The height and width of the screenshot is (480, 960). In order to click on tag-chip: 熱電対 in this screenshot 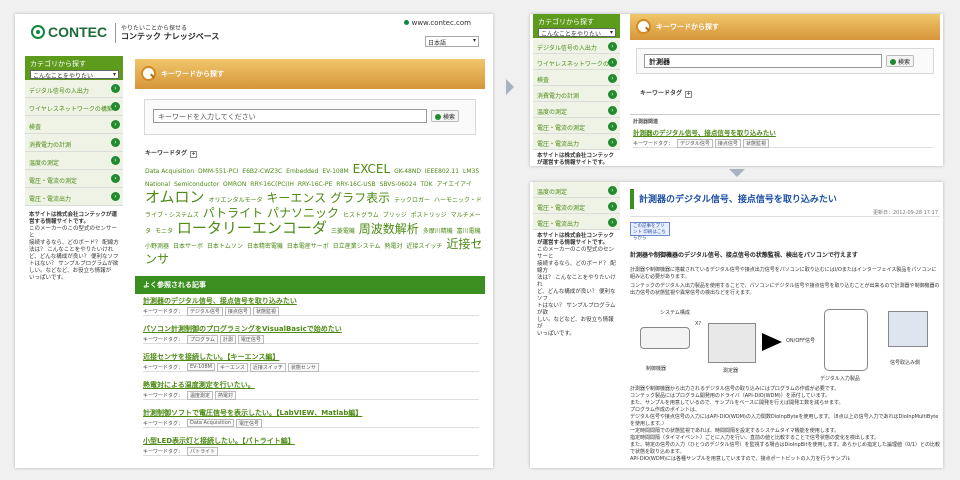, I will do `click(226, 395)`.